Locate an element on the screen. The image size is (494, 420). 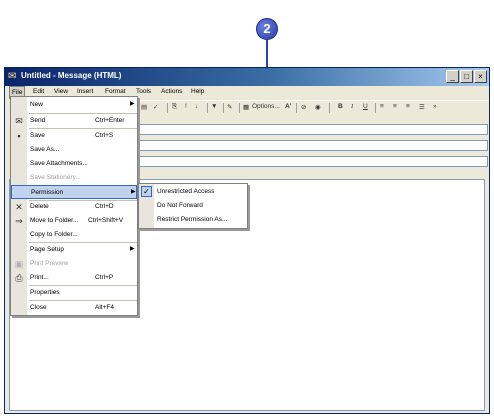
attach-icon: ⎘ is located at coordinates (174, 107).